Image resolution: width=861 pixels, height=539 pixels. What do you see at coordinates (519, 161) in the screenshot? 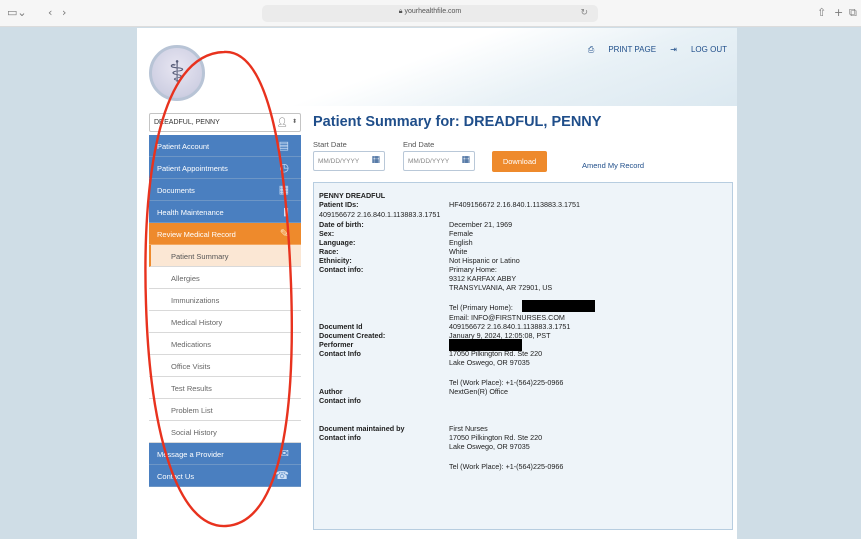
I see `download-button: Download` at bounding box center [519, 161].